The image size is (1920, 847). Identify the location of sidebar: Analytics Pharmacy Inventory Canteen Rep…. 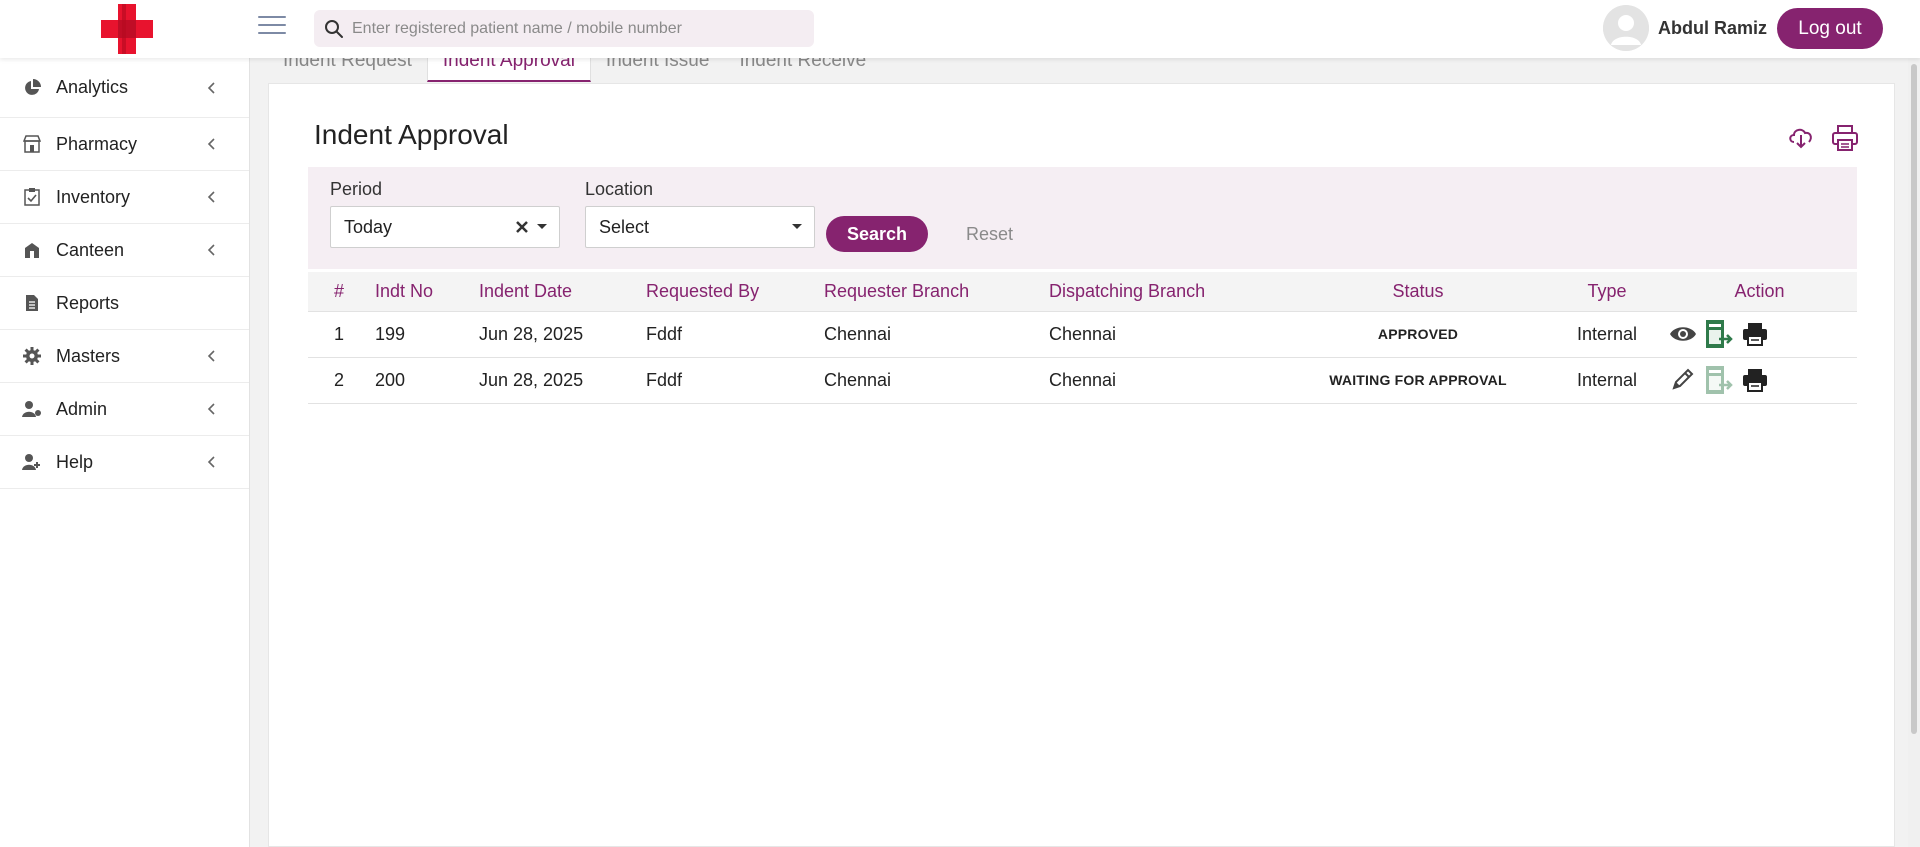
(125, 452).